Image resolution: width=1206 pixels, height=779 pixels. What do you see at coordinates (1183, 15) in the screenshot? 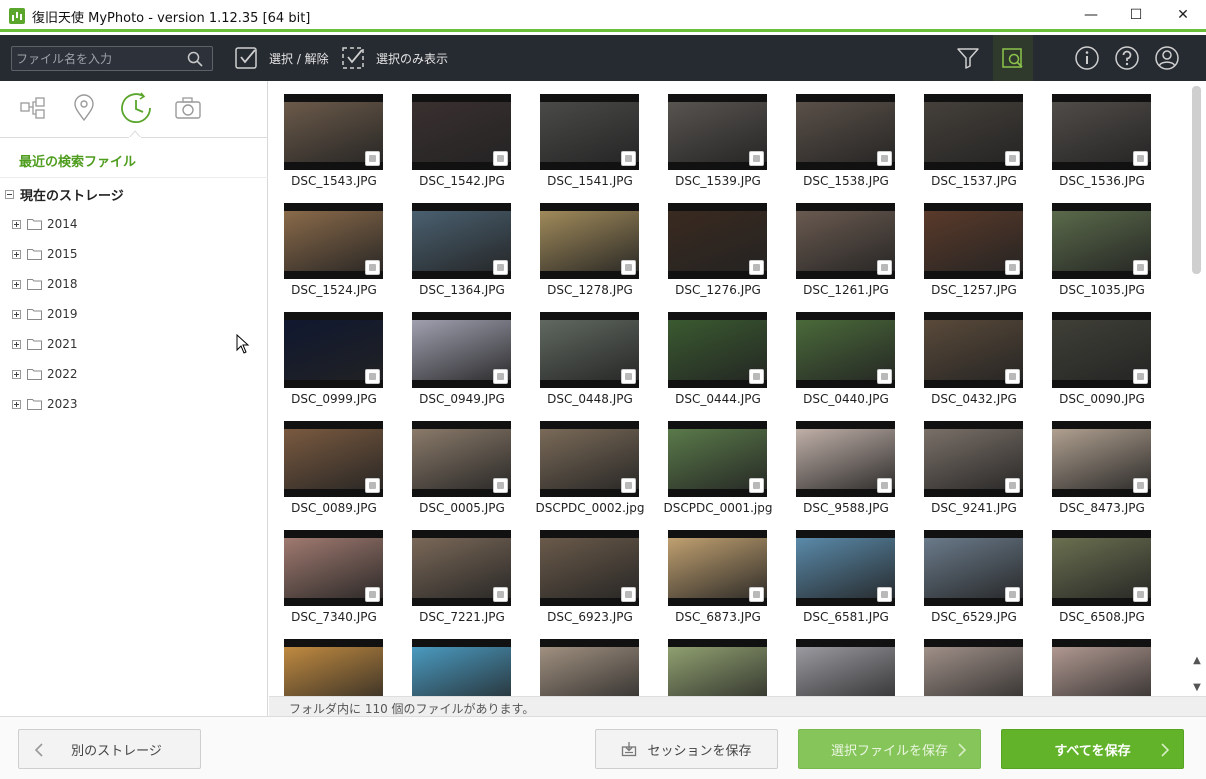
I see `close-button: ✕` at bounding box center [1183, 15].